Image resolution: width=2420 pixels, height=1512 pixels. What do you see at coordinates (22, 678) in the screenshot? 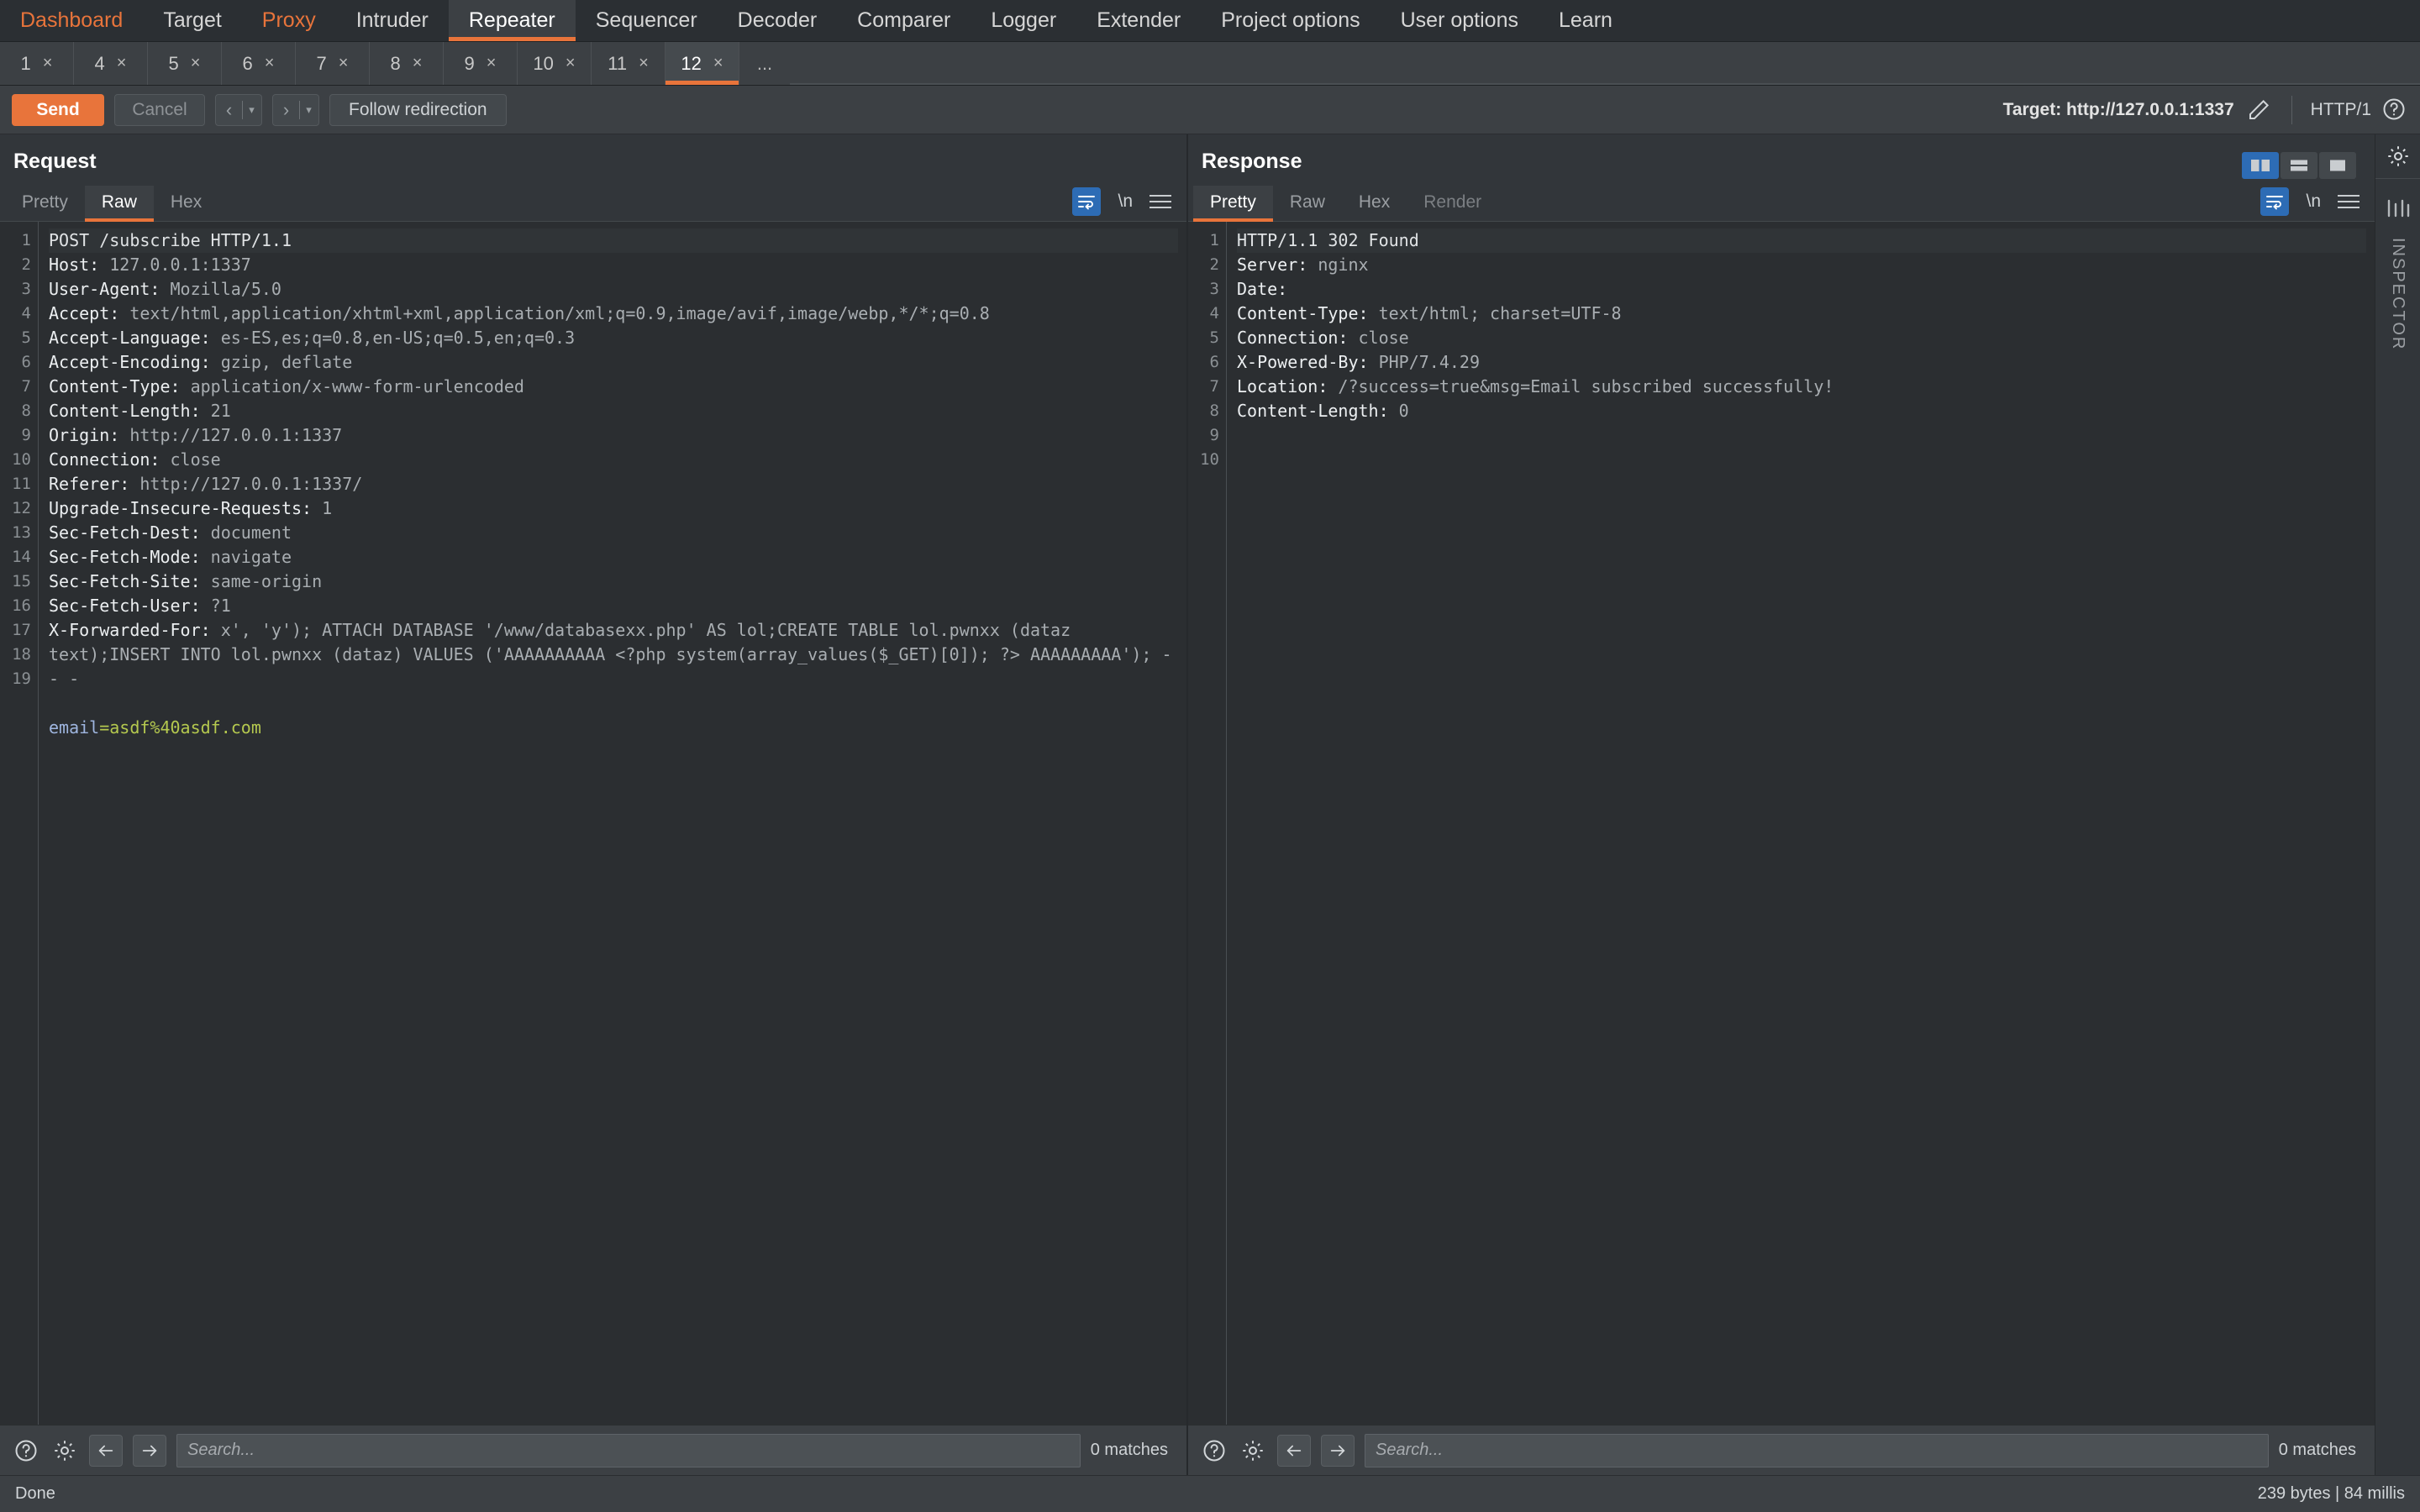
I see `request-line-number: 19` at bounding box center [22, 678].